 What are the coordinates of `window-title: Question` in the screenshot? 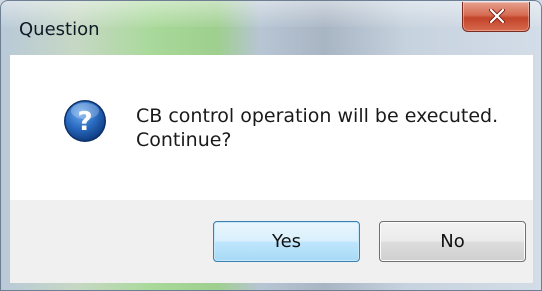 It's located at (59, 29).